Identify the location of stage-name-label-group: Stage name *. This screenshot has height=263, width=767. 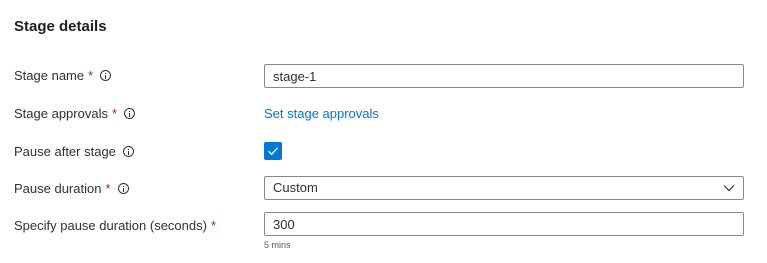
(63, 75).